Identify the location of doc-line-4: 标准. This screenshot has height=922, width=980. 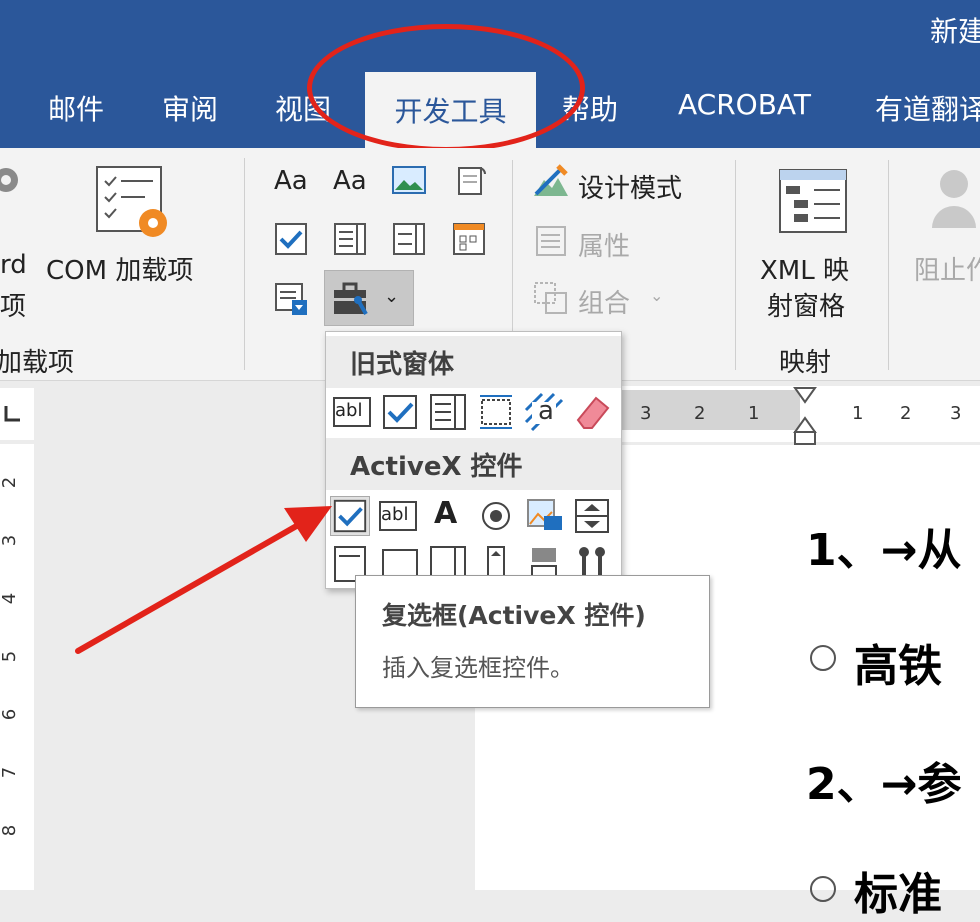
(898, 894).